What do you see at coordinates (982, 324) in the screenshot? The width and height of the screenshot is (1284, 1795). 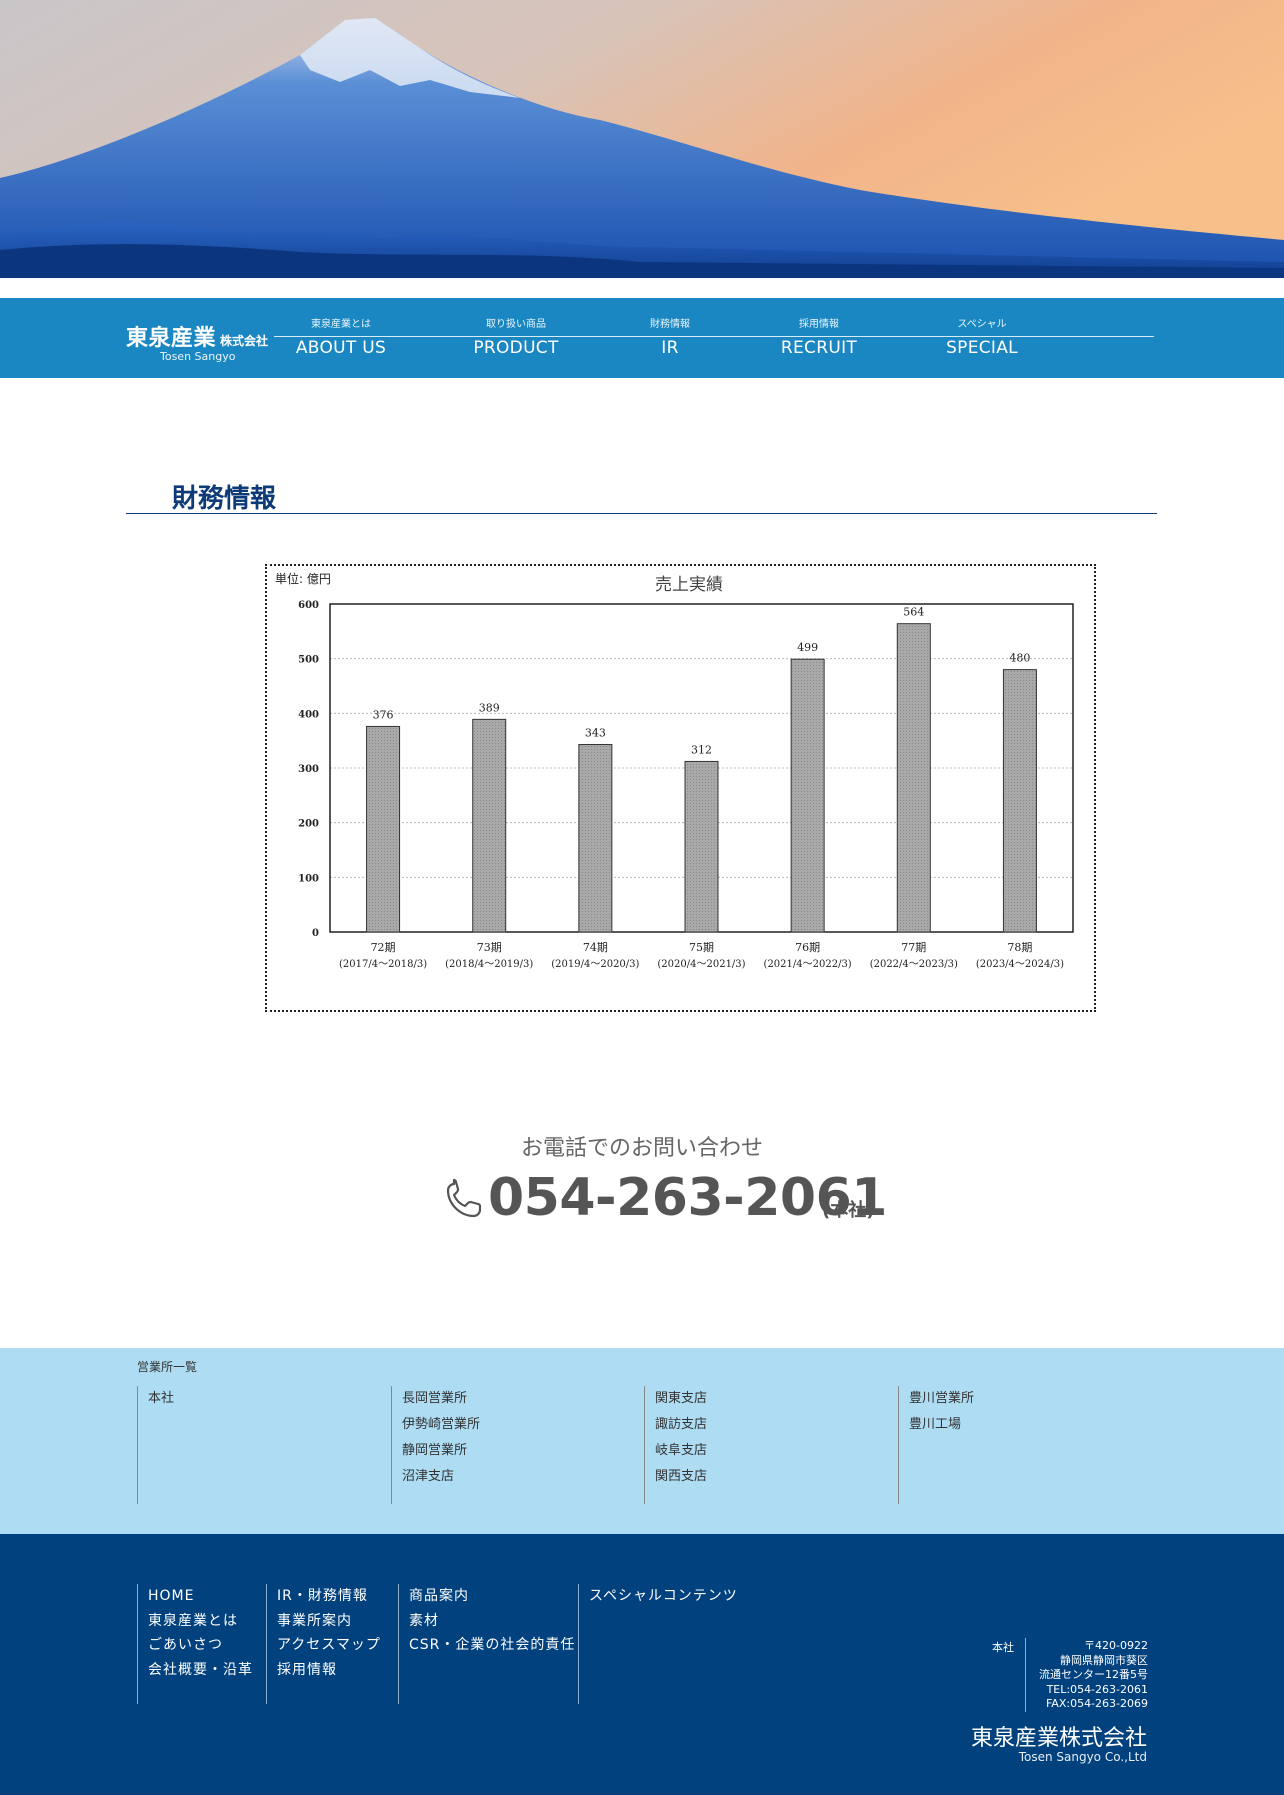 I see `nav-item-sublabel: スペシャル` at bounding box center [982, 324].